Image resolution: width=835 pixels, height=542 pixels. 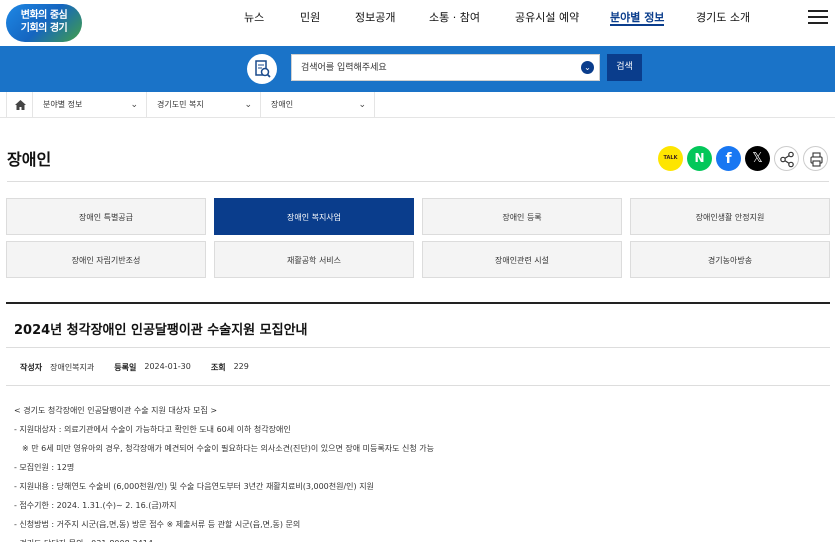 What do you see at coordinates (730, 259) in the screenshot?
I see `submenu-deaf-broadcast: 경기농아방송` at bounding box center [730, 259].